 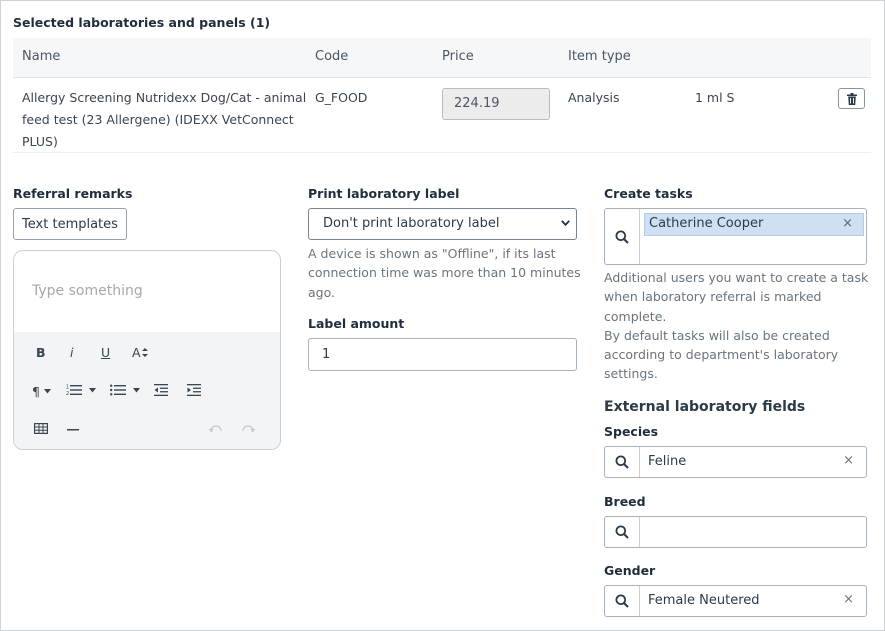 What do you see at coordinates (326, 354) in the screenshot?
I see `label-amount-value: 1` at bounding box center [326, 354].